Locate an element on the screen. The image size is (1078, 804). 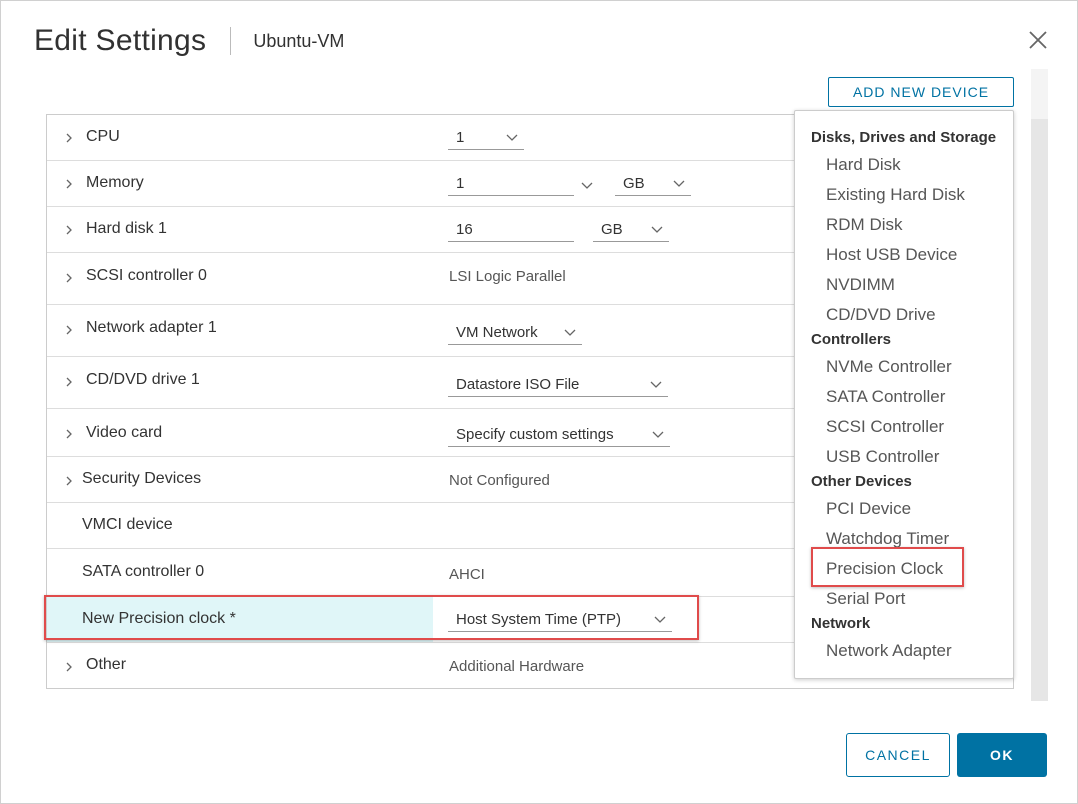
title-separator is located at coordinates (231, 41).